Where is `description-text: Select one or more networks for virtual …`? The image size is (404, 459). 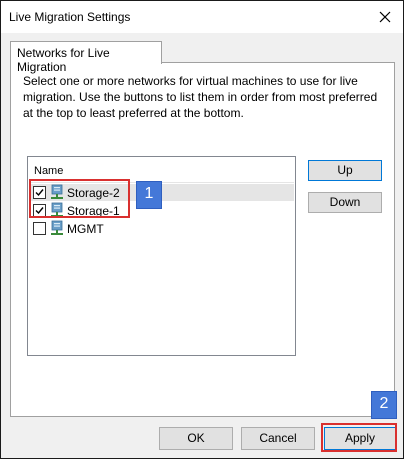
description-text: Select one or more networks for virtual … is located at coordinates (200, 97).